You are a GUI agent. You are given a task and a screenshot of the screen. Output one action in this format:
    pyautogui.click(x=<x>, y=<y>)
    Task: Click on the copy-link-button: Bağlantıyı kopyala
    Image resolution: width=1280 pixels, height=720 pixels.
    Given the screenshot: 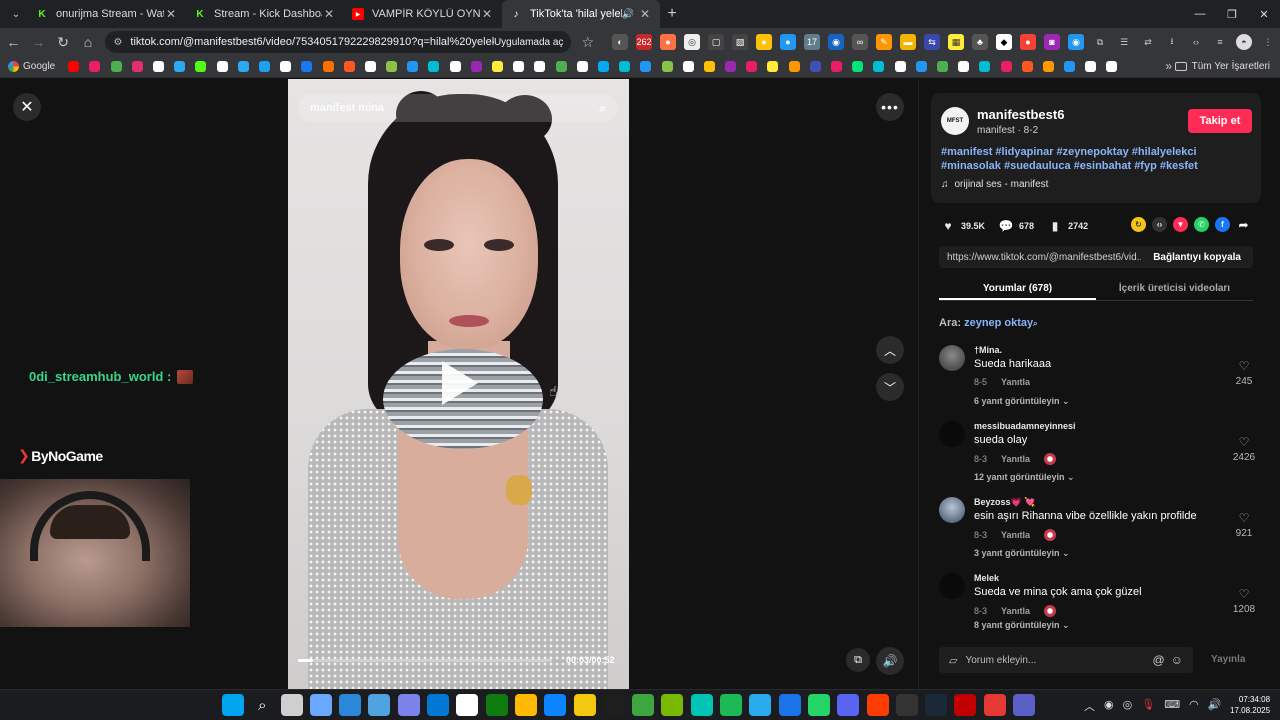 What is the action you would take?
    pyautogui.click(x=1197, y=257)
    